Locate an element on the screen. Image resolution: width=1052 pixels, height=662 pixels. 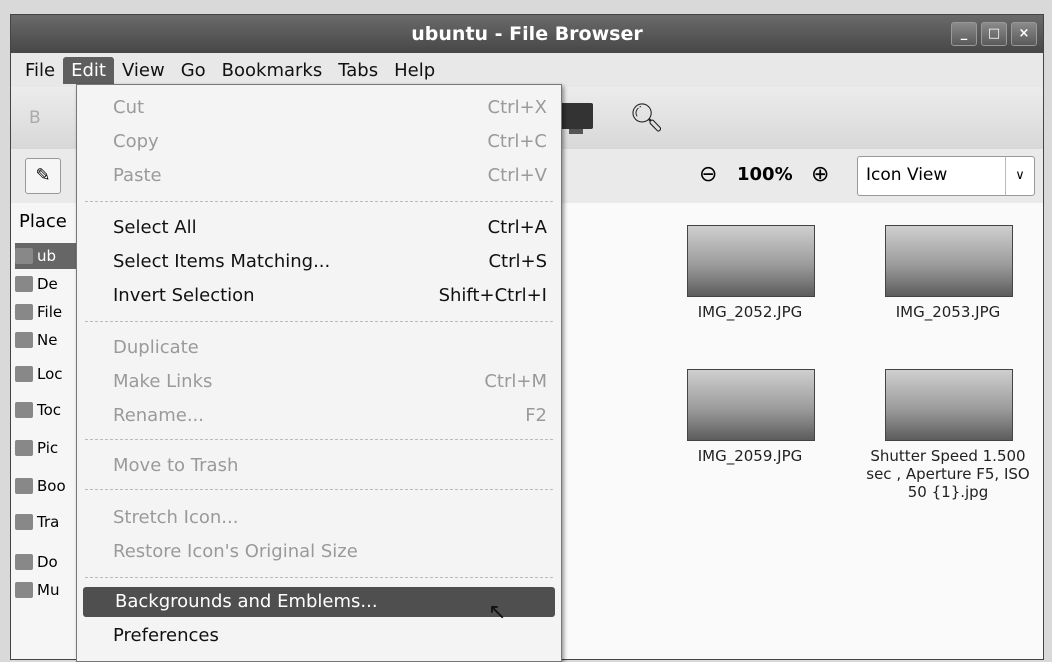
menu-tabs: Tabs is located at coordinates (358, 70).